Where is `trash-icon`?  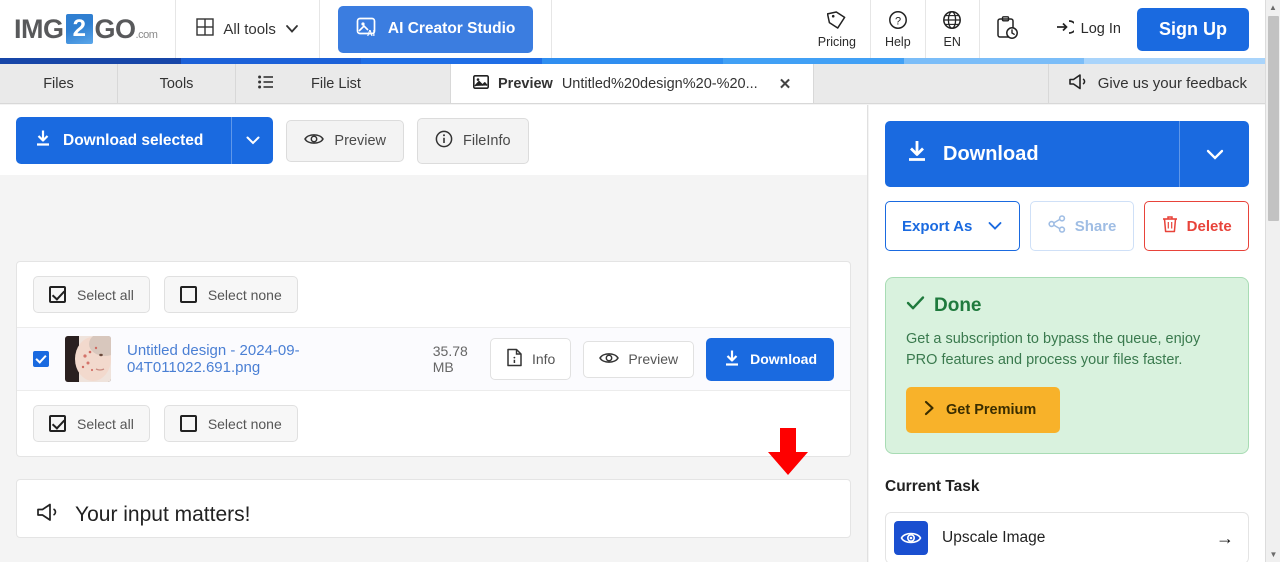
trash-icon is located at coordinates (1170, 226).